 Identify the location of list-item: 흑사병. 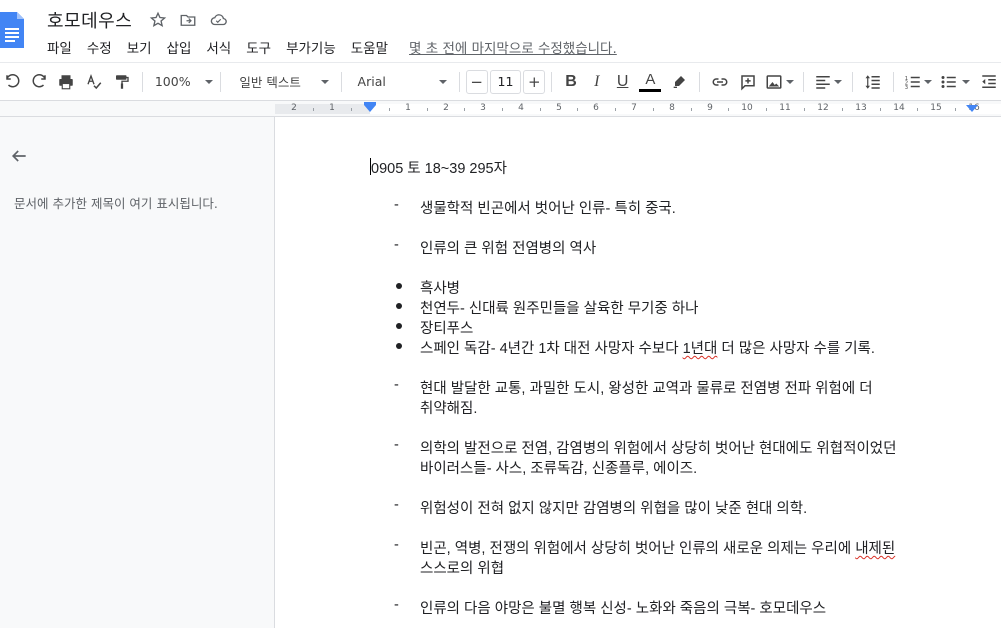
(440, 287).